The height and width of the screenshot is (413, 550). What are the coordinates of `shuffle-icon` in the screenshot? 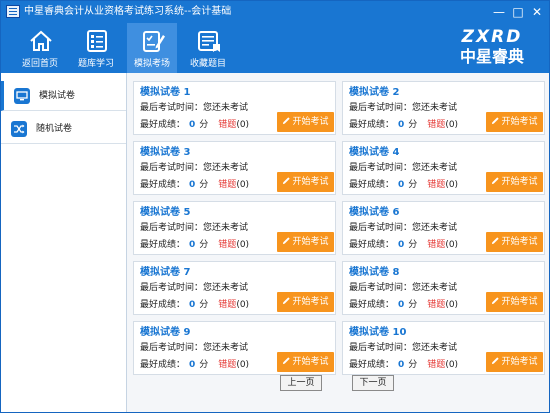 It's located at (19, 129).